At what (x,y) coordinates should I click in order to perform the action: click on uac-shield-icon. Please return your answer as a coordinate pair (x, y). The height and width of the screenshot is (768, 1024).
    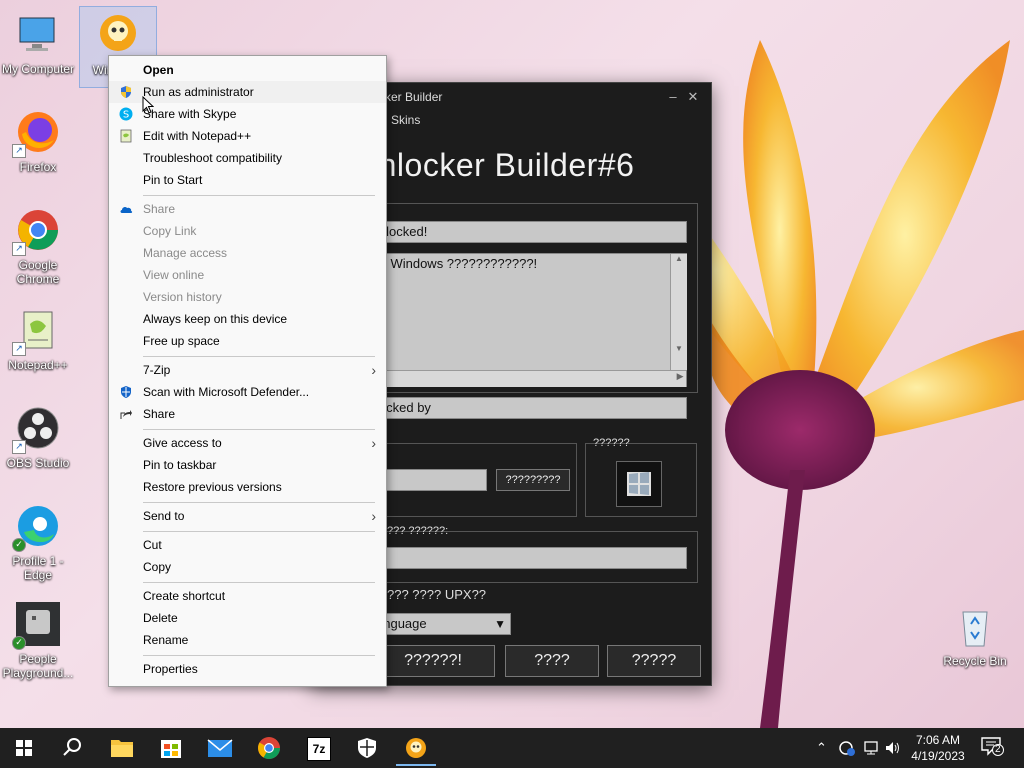
    Looking at the image, I should click on (126, 92).